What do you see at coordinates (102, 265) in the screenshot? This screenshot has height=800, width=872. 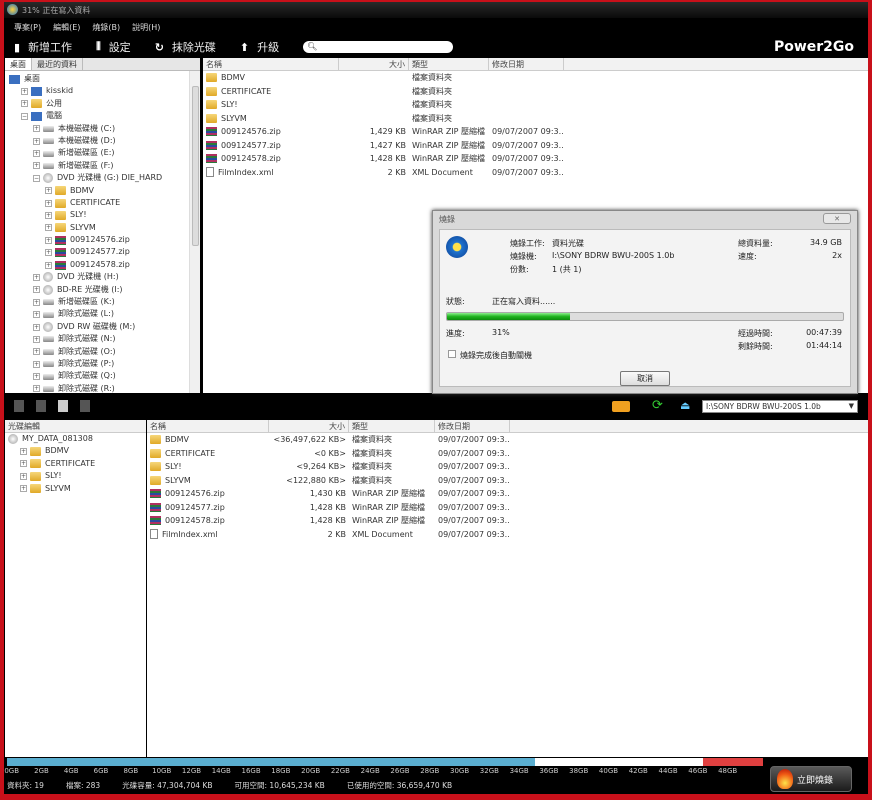 I see `tree-item: +009124578.zip` at bounding box center [102, 265].